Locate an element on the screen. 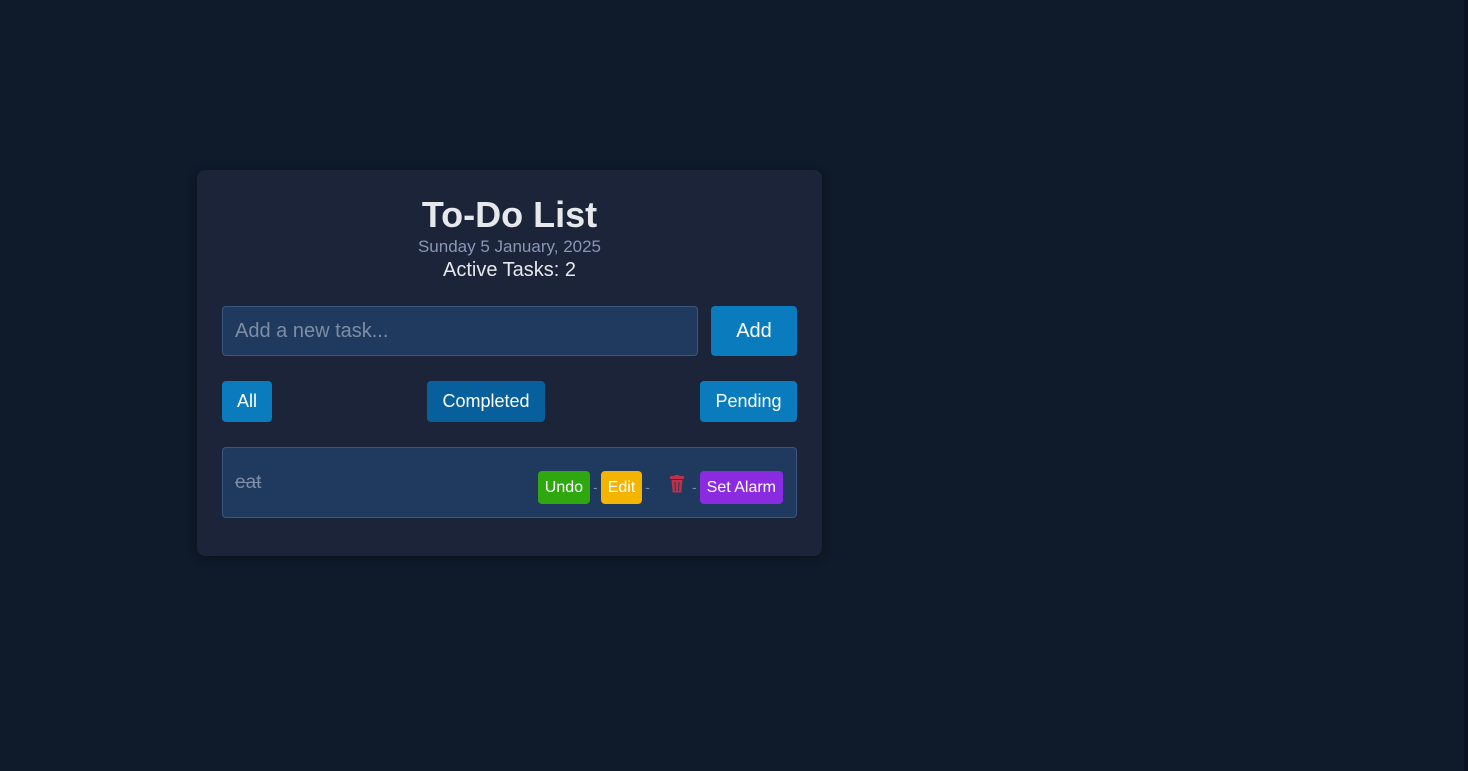  active-tasks-count: Active Tasks: 2 is located at coordinates (509, 270).